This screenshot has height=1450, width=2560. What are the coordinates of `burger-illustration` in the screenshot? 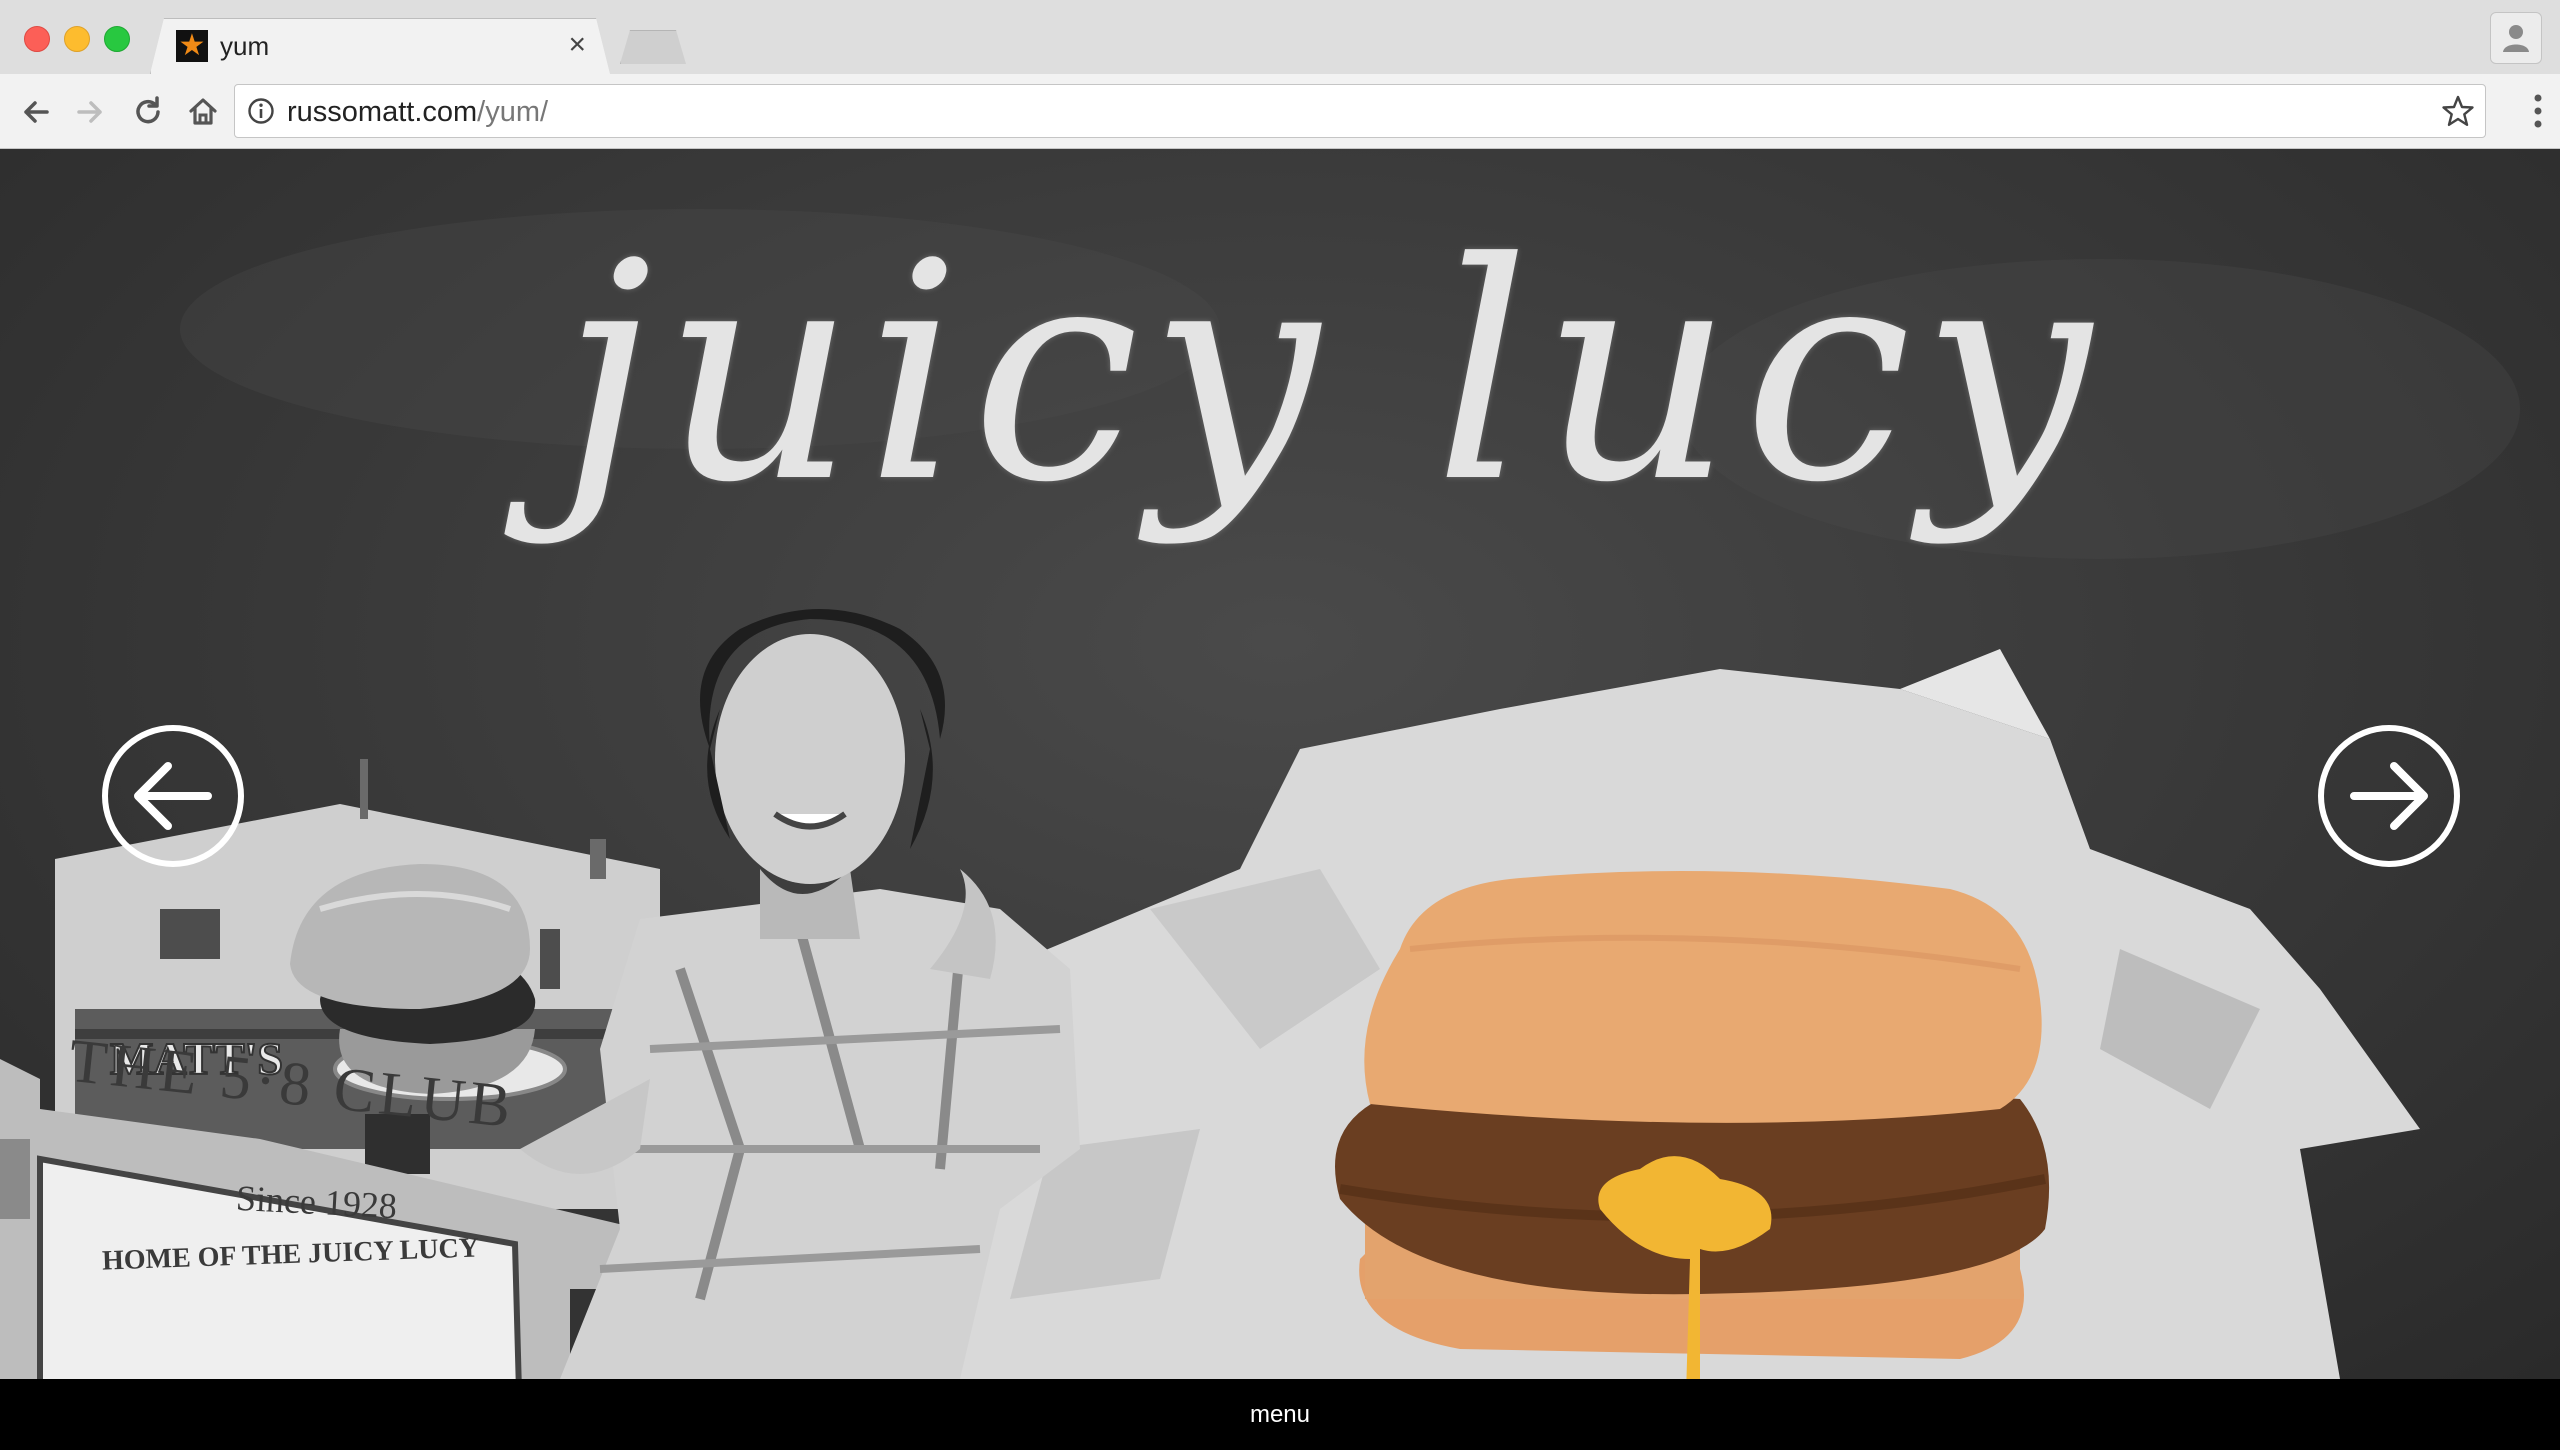 It's located at (1692, 1125).